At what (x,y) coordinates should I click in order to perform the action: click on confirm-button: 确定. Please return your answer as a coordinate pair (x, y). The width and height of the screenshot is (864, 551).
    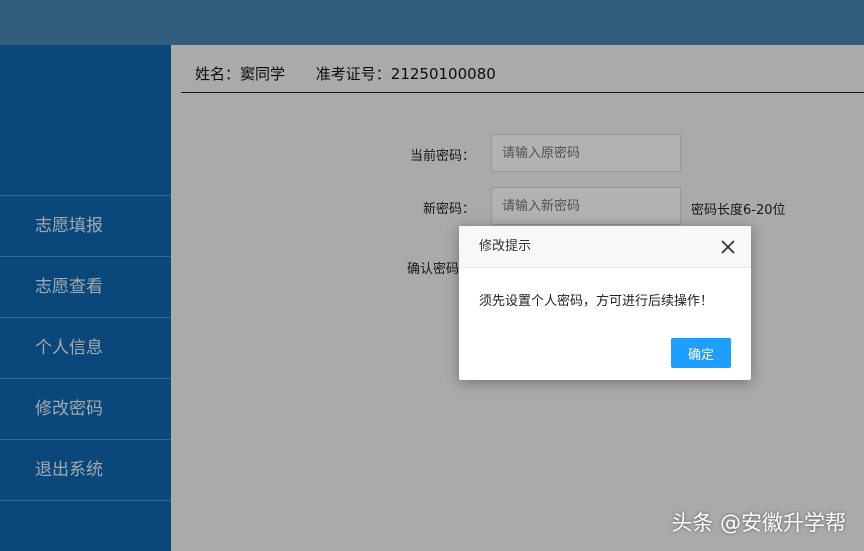
    Looking at the image, I should click on (701, 353).